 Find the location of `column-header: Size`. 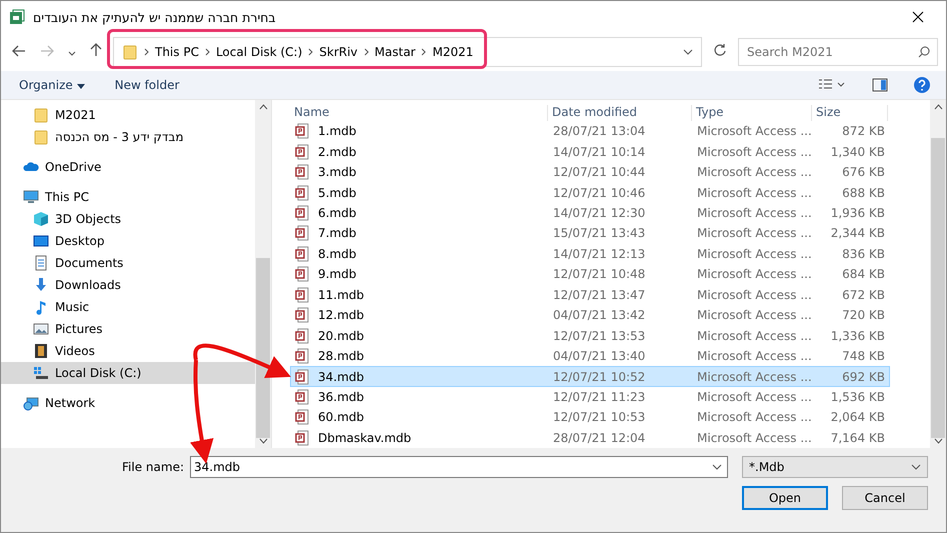

column-header: Size is located at coordinates (850, 113).